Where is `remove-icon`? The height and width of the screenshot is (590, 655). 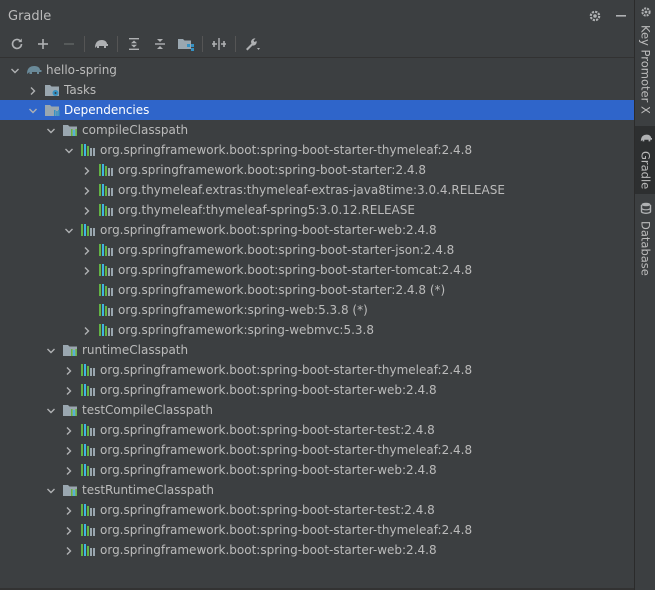 remove-icon is located at coordinates (69, 44).